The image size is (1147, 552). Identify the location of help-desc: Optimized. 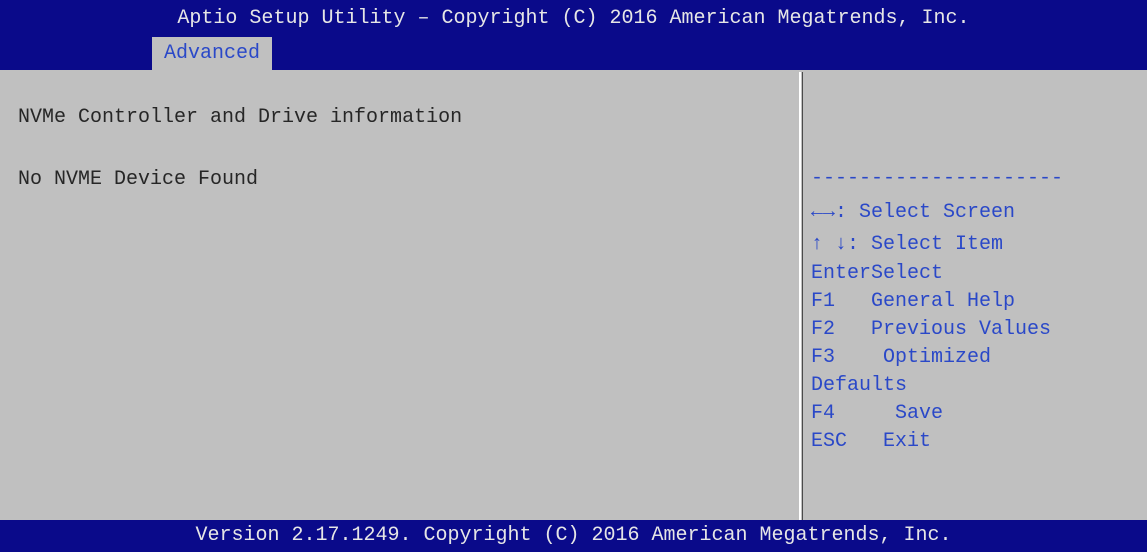
(913, 357).